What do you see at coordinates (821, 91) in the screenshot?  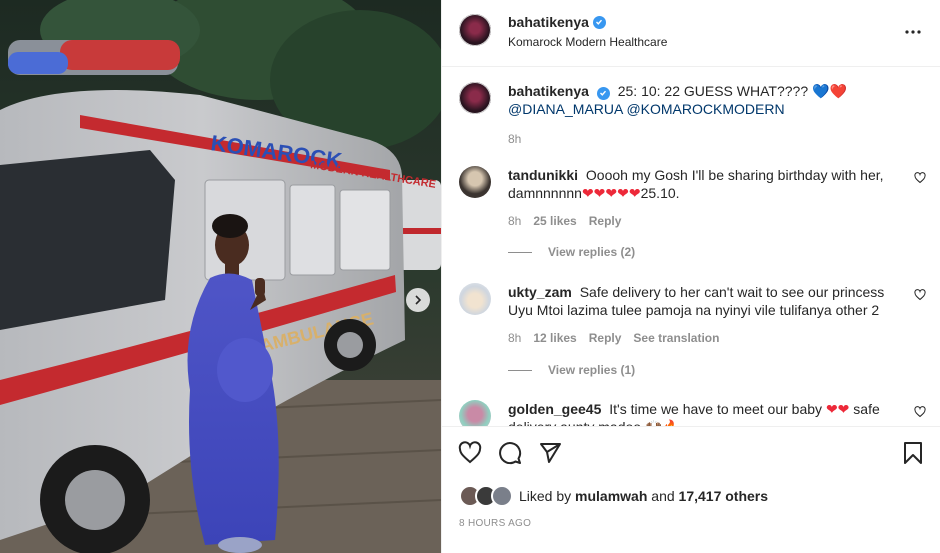 I see `blue-heart-emoji: 💙` at bounding box center [821, 91].